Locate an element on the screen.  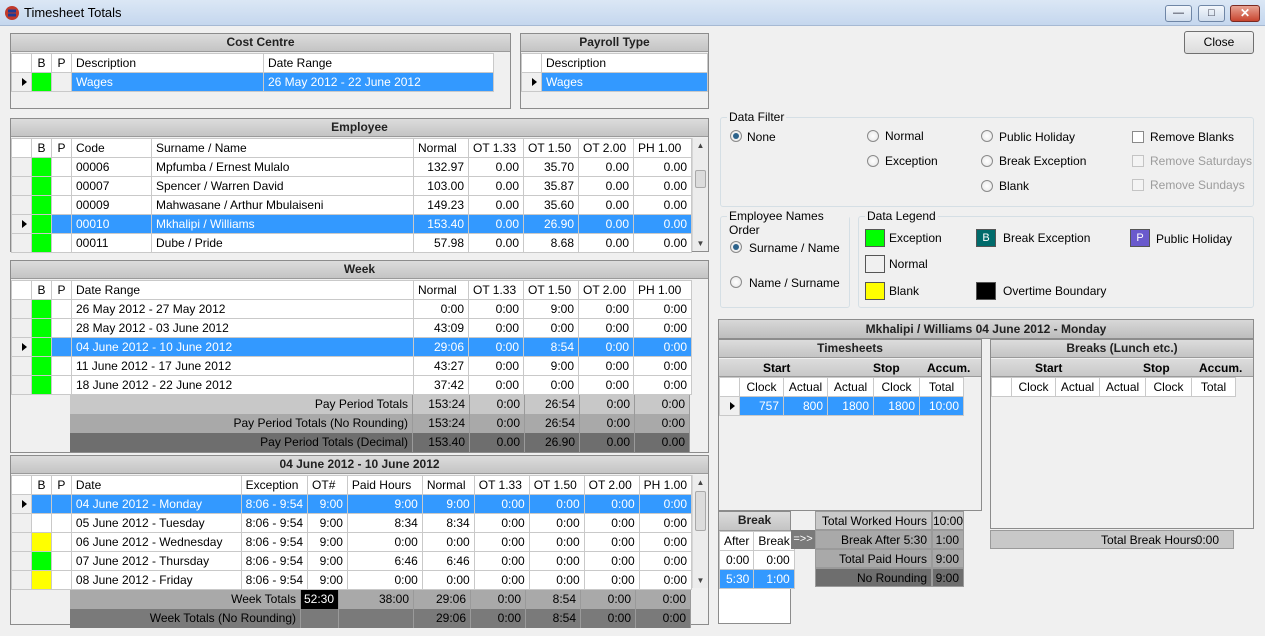
col-exception: Exception is located at coordinates (274, 485).